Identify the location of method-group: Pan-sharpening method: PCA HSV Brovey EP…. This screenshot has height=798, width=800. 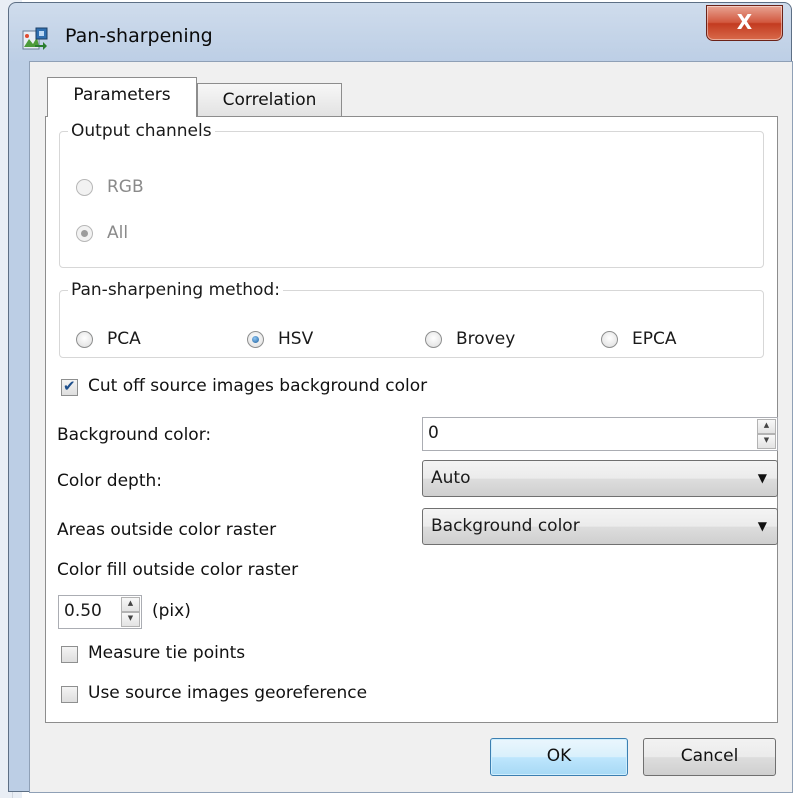
(411, 319).